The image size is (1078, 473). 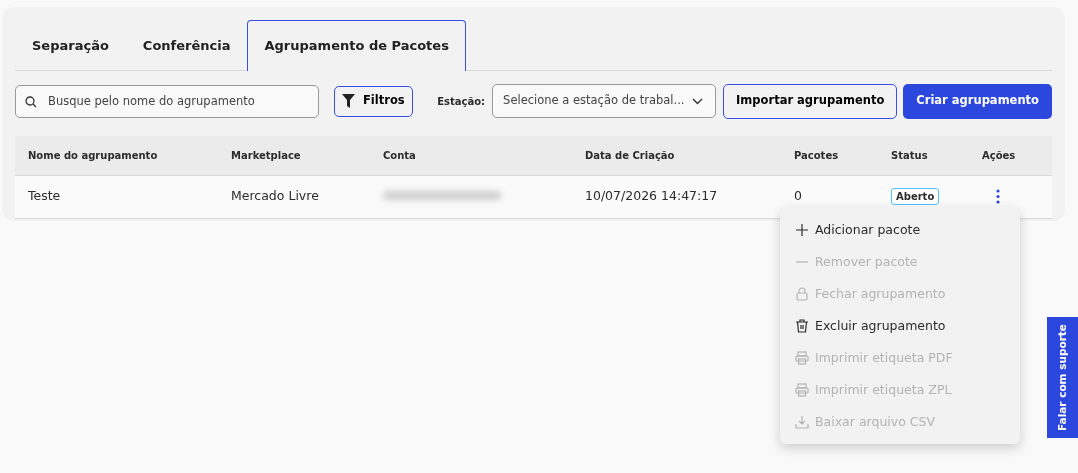 What do you see at coordinates (802, 326) in the screenshot?
I see `trash-icon` at bounding box center [802, 326].